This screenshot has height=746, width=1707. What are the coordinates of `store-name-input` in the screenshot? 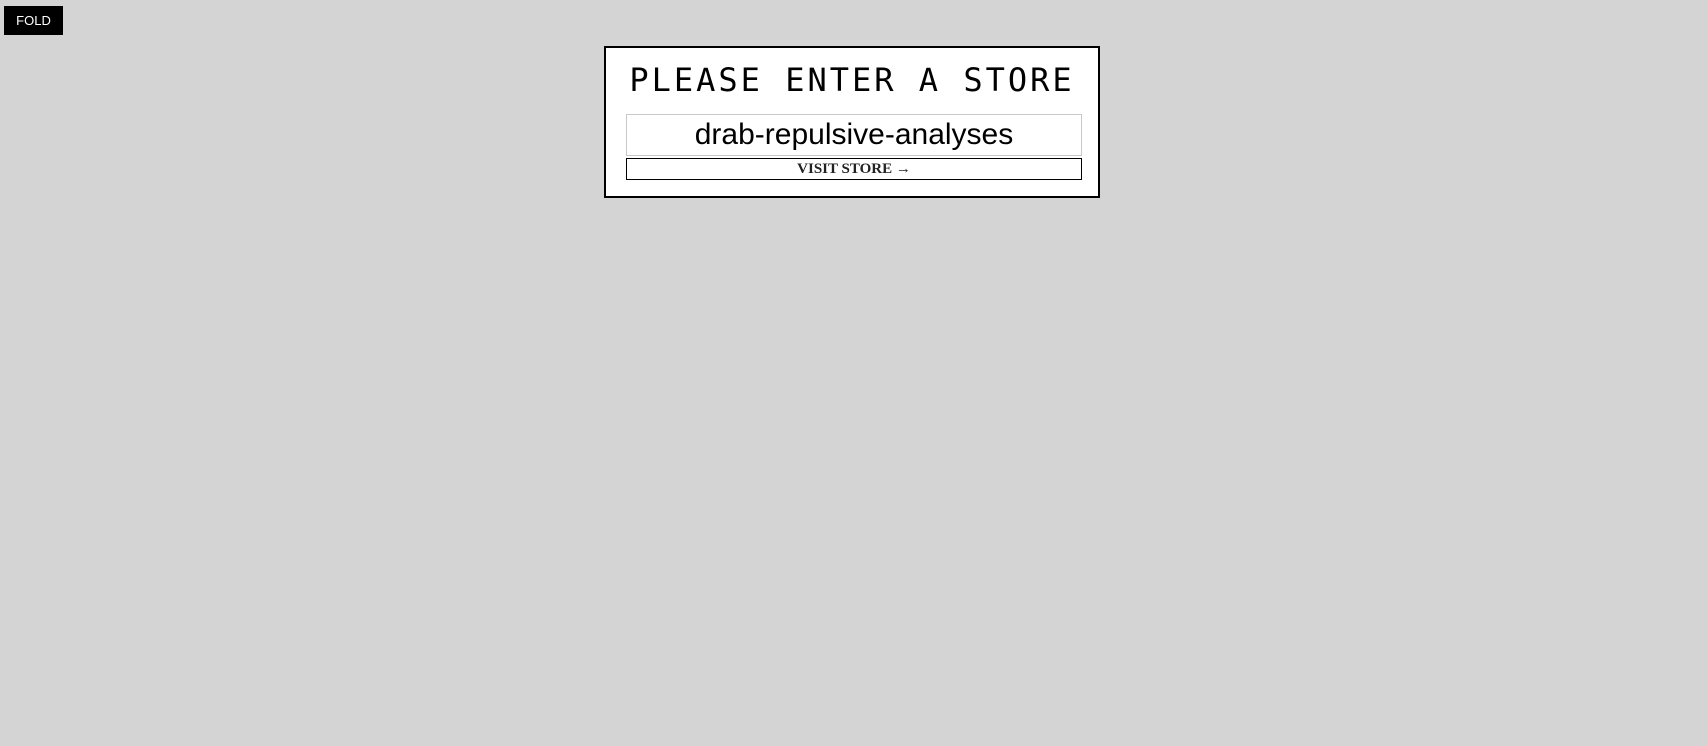 It's located at (854, 135).